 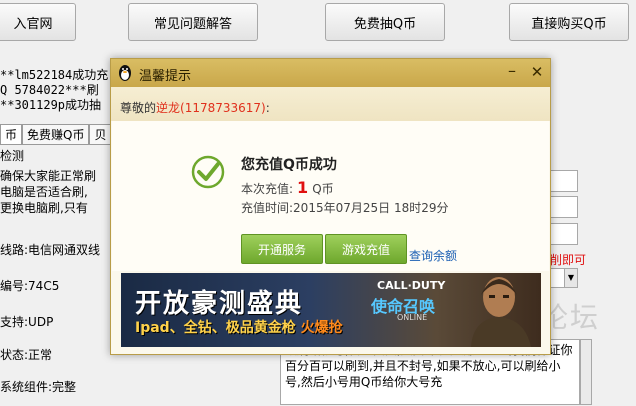 What do you see at coordinates (208, 172) in the screenshot?
I see `success-check-icon` at bounding box center [208, 172].